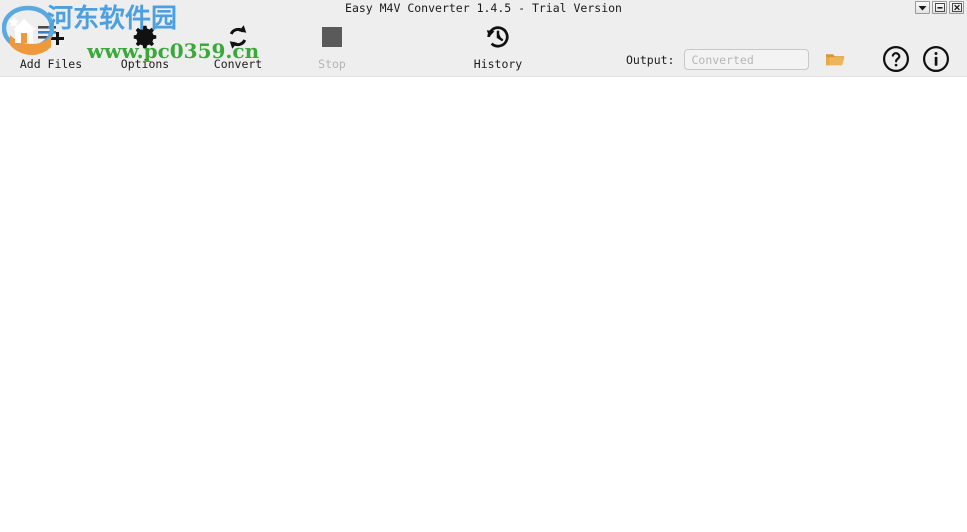 Image resolution: width=967 pixels, height=532 pixels. I want to click on stop-square-icon, so click(332, 37).